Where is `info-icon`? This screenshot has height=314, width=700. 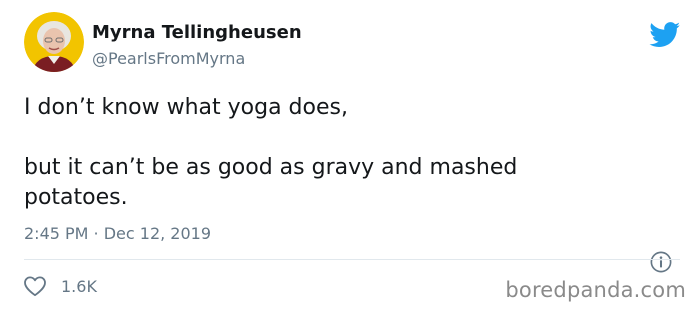 info-icon is located at coordinates (661, 262).